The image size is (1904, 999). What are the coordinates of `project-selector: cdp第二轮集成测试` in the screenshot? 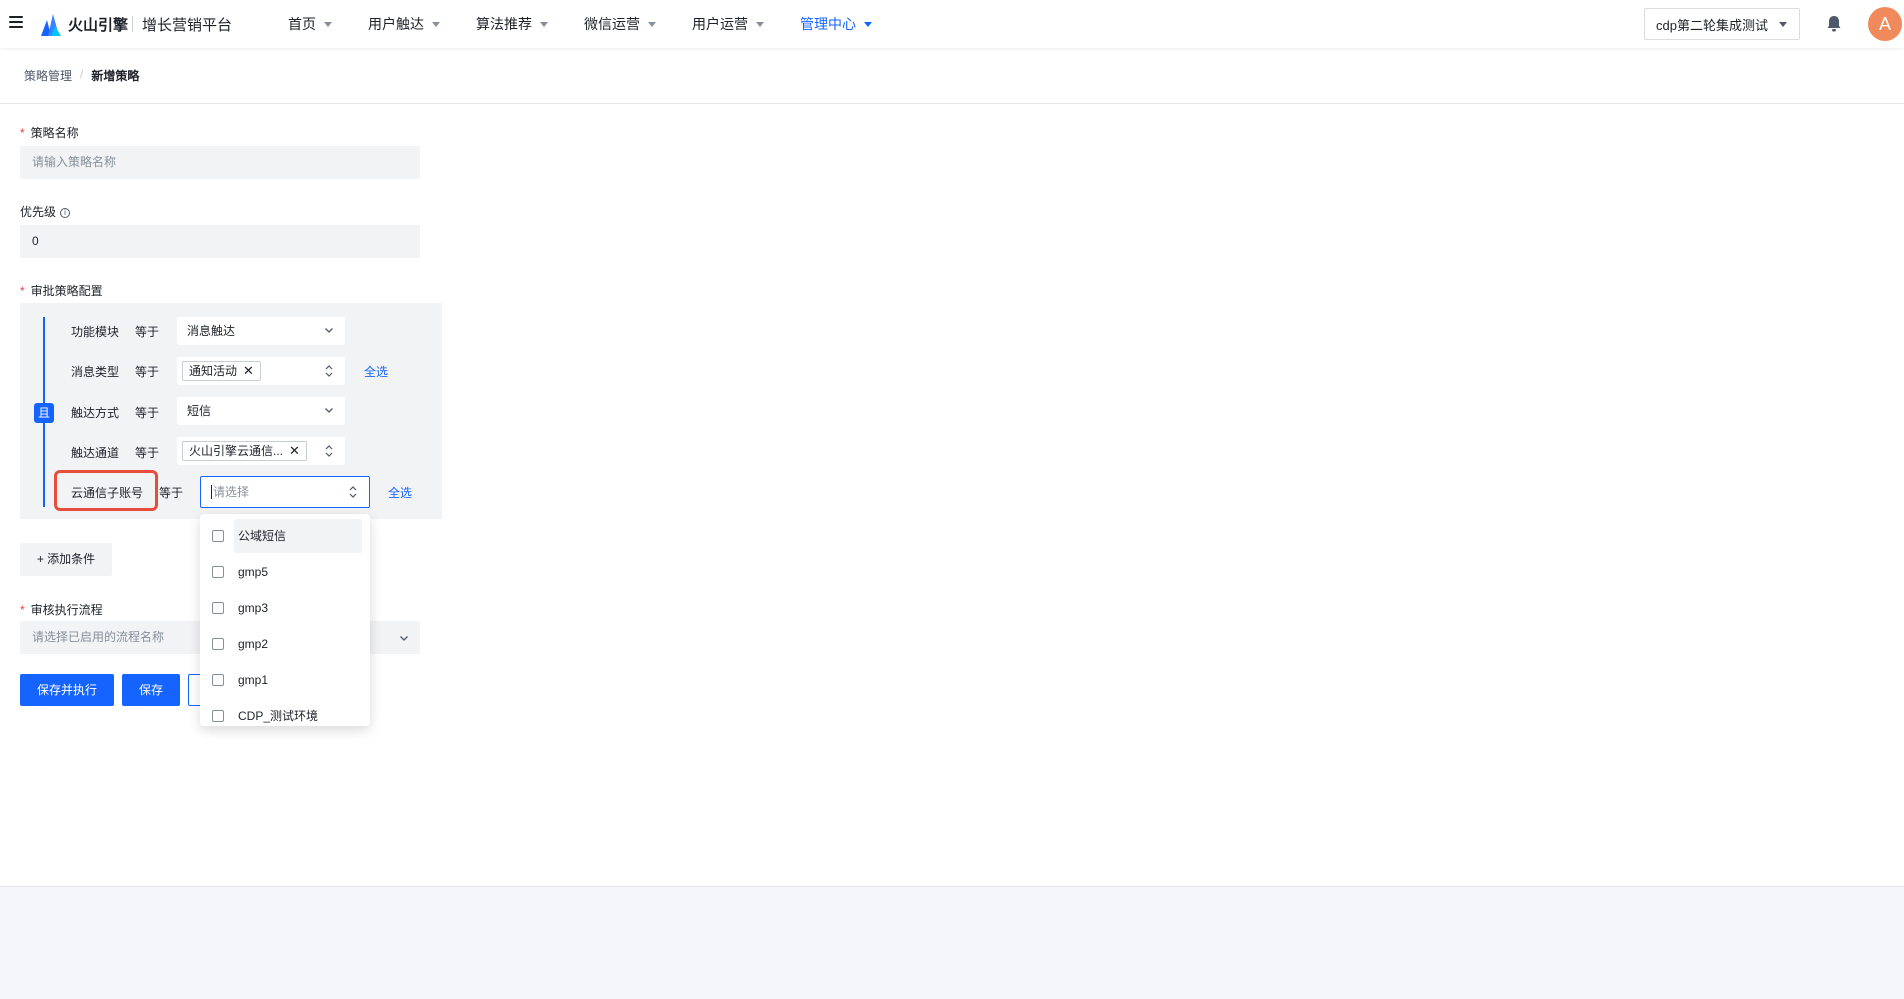 It's located at (1722, 24).